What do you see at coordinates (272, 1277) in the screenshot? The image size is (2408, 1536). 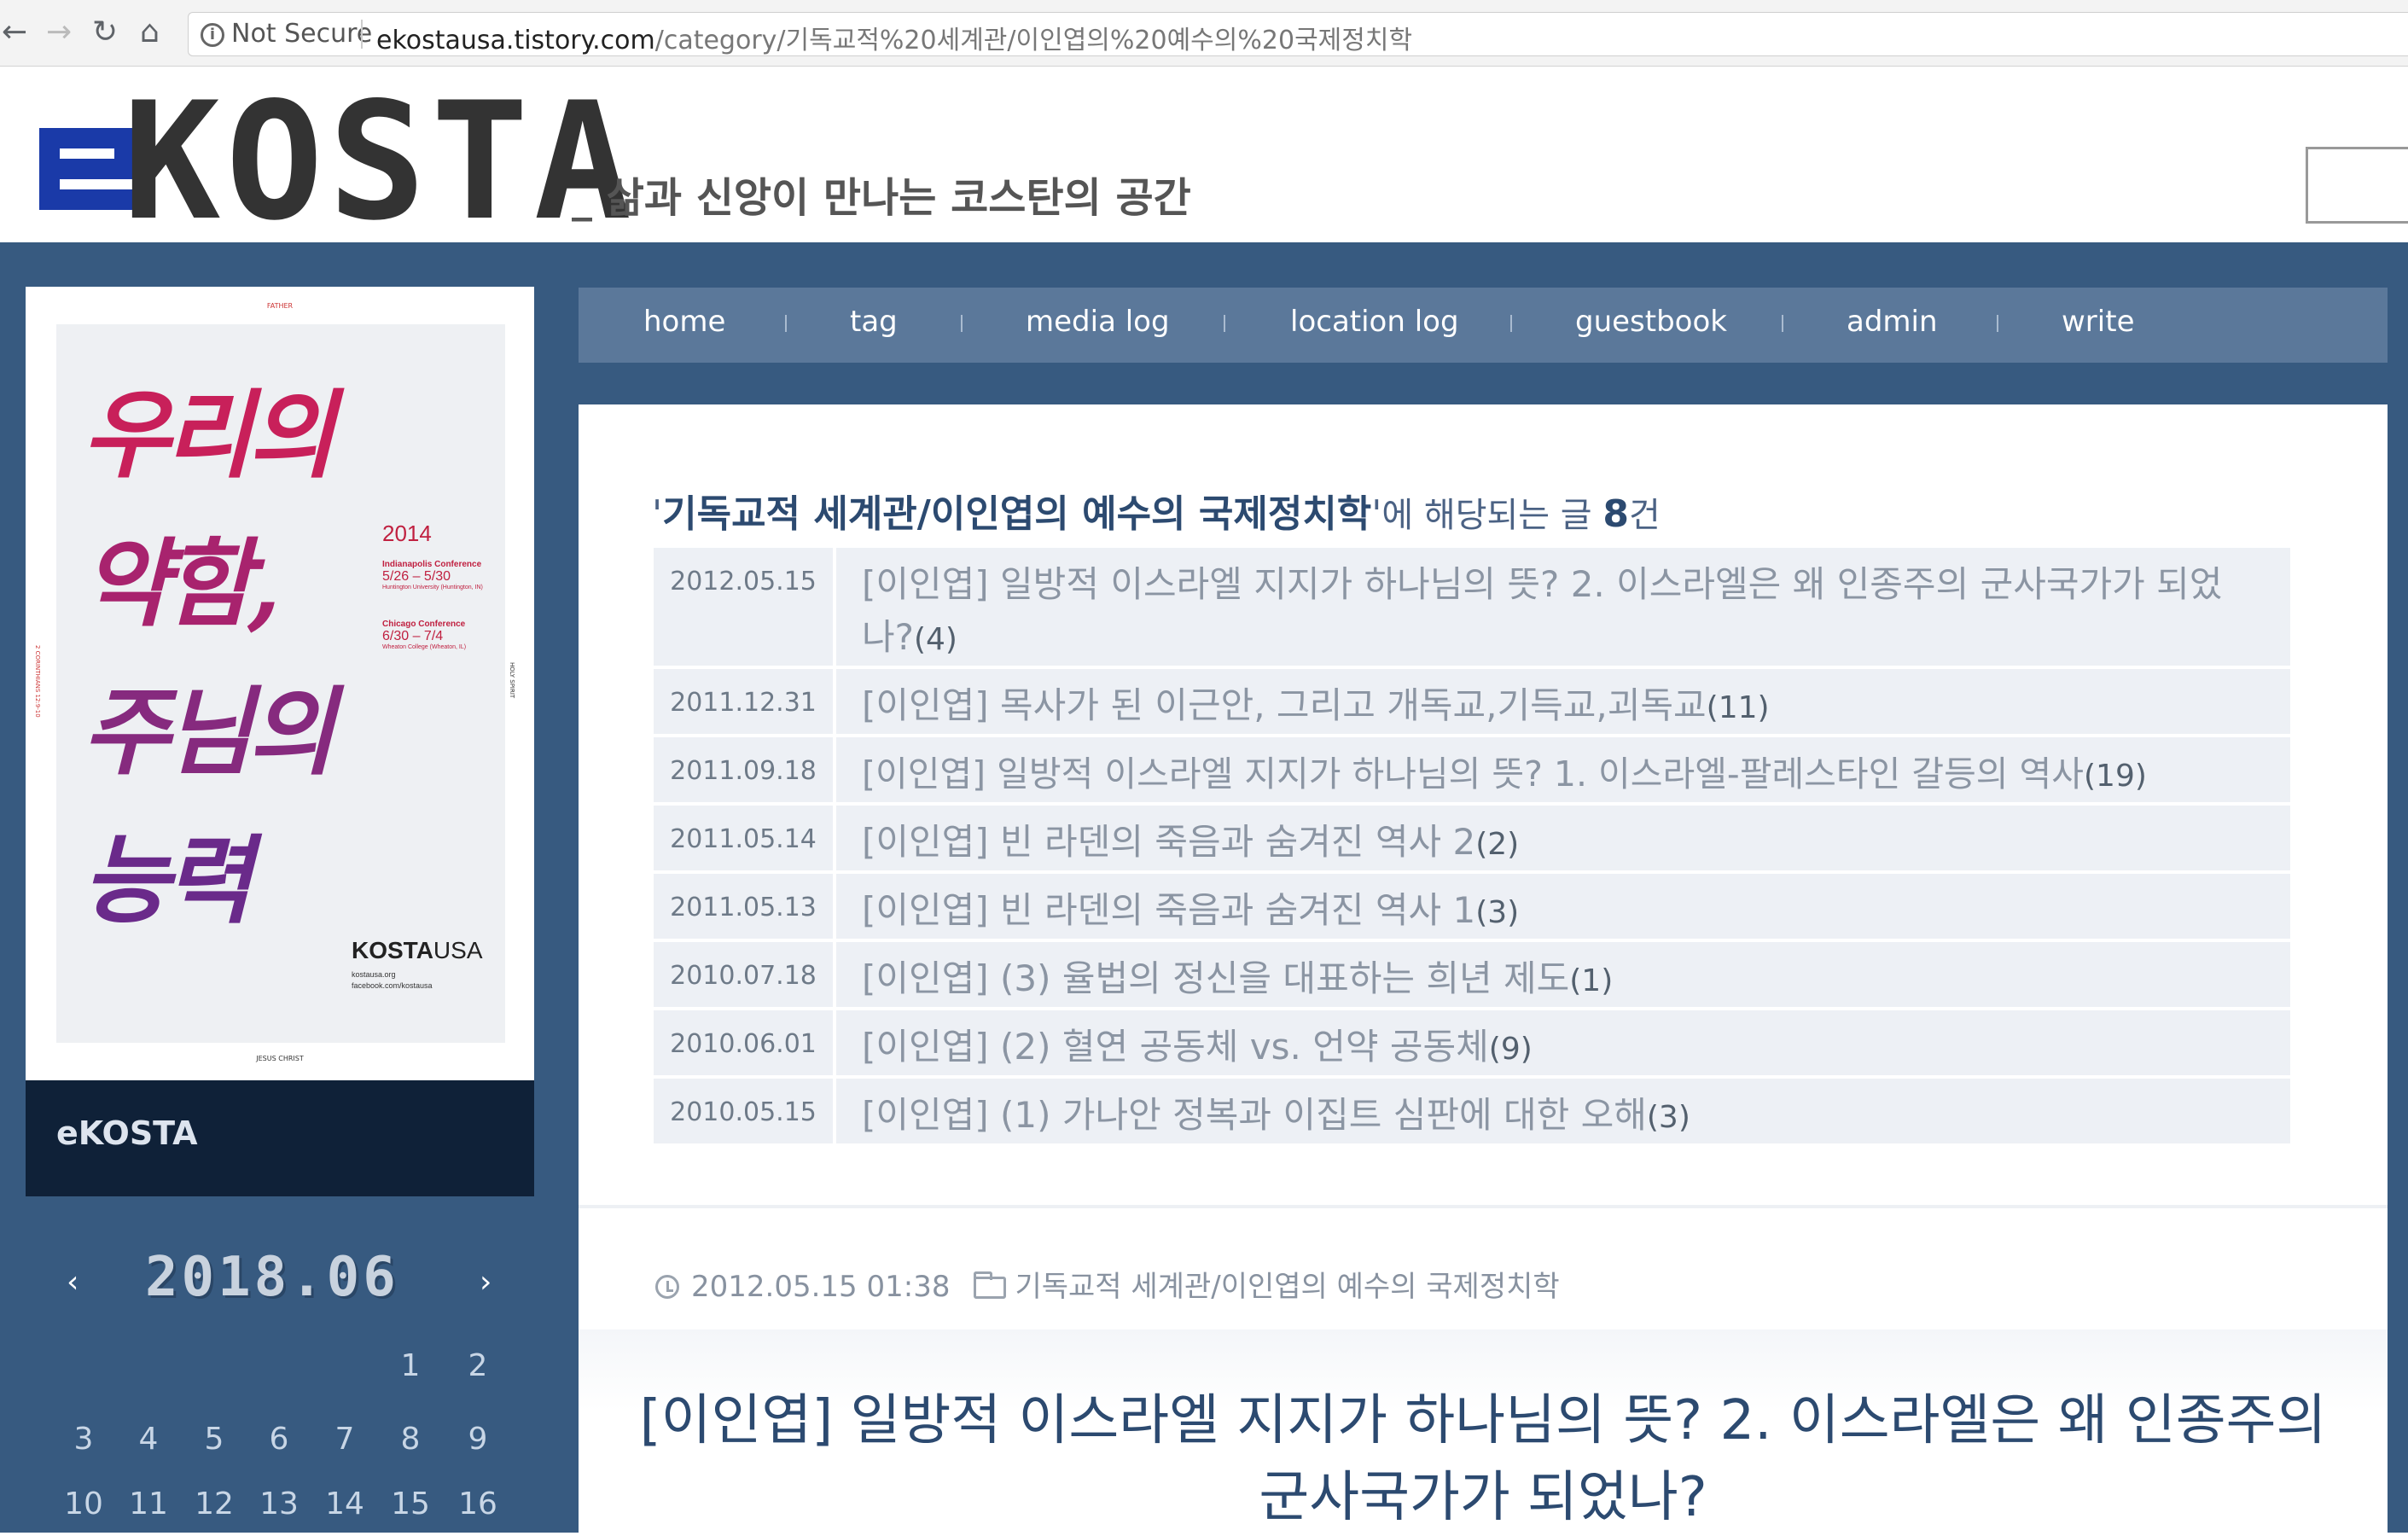 I see `calendar-month: 2018.06` at bounding box center [272, 1277].